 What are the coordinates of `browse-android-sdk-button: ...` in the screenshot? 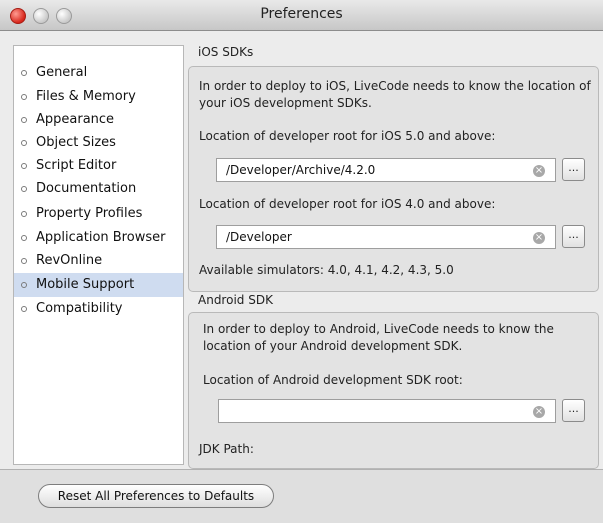 It's located at (573, 410).